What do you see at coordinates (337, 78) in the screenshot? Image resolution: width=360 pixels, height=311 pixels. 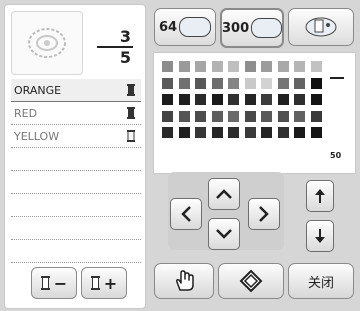 I see `grid-top-marker` at bounding box center [337, 78].